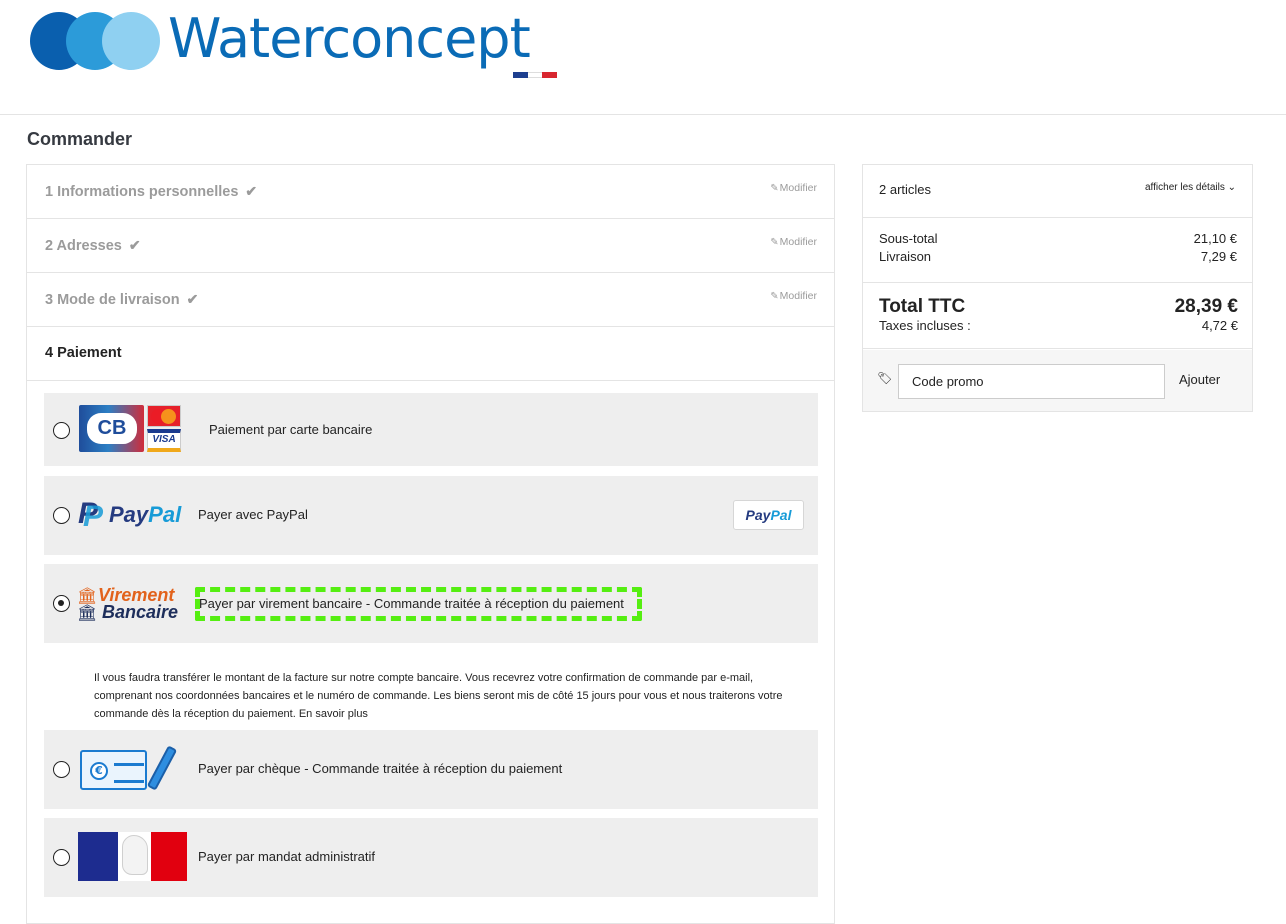 This screenshot has height=924, width=1286. I want to click on shipping-value: 7,29 €, so click(1218, 256).